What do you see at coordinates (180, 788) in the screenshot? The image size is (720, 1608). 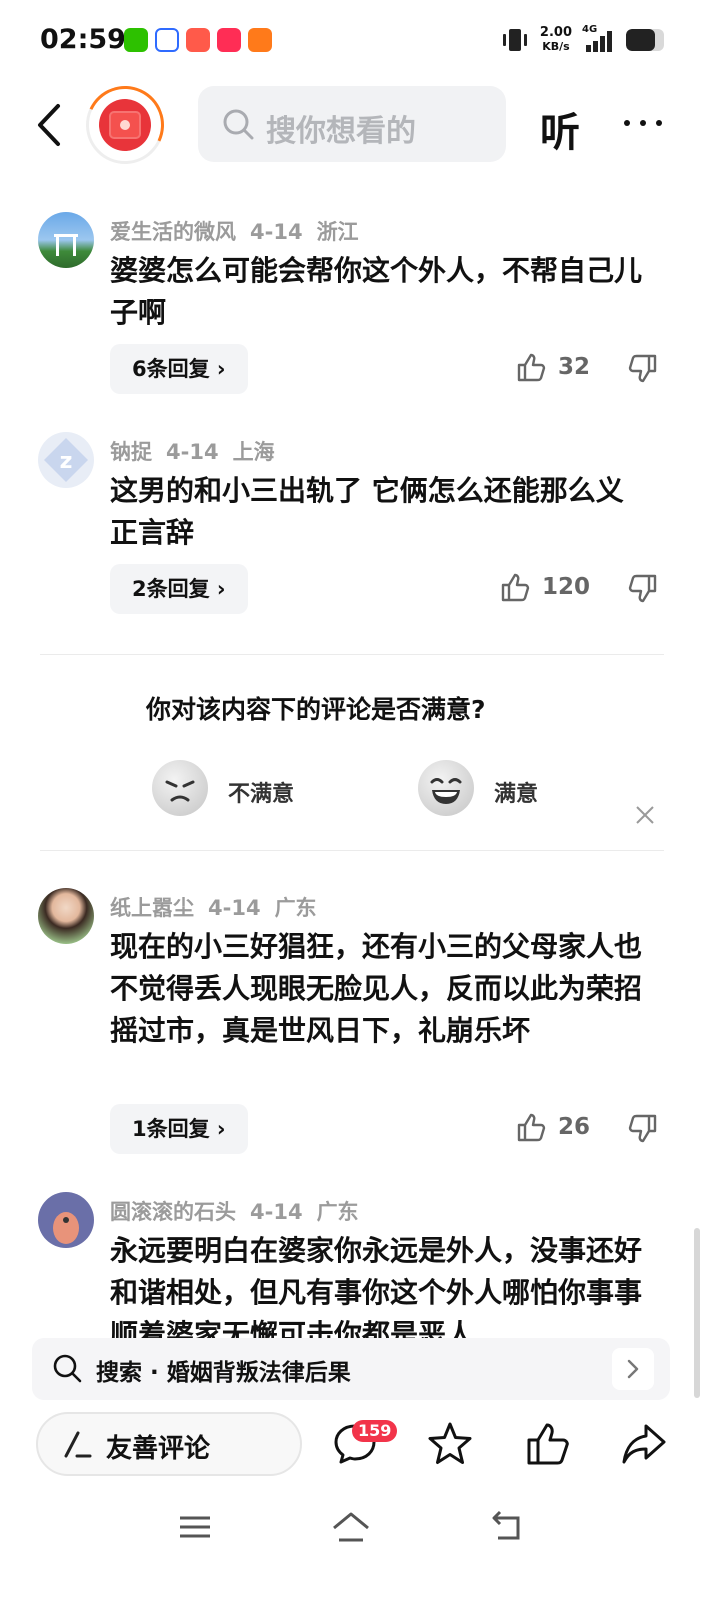 I see `unsatisfied-face-icon` at bounding box center [180, 788].